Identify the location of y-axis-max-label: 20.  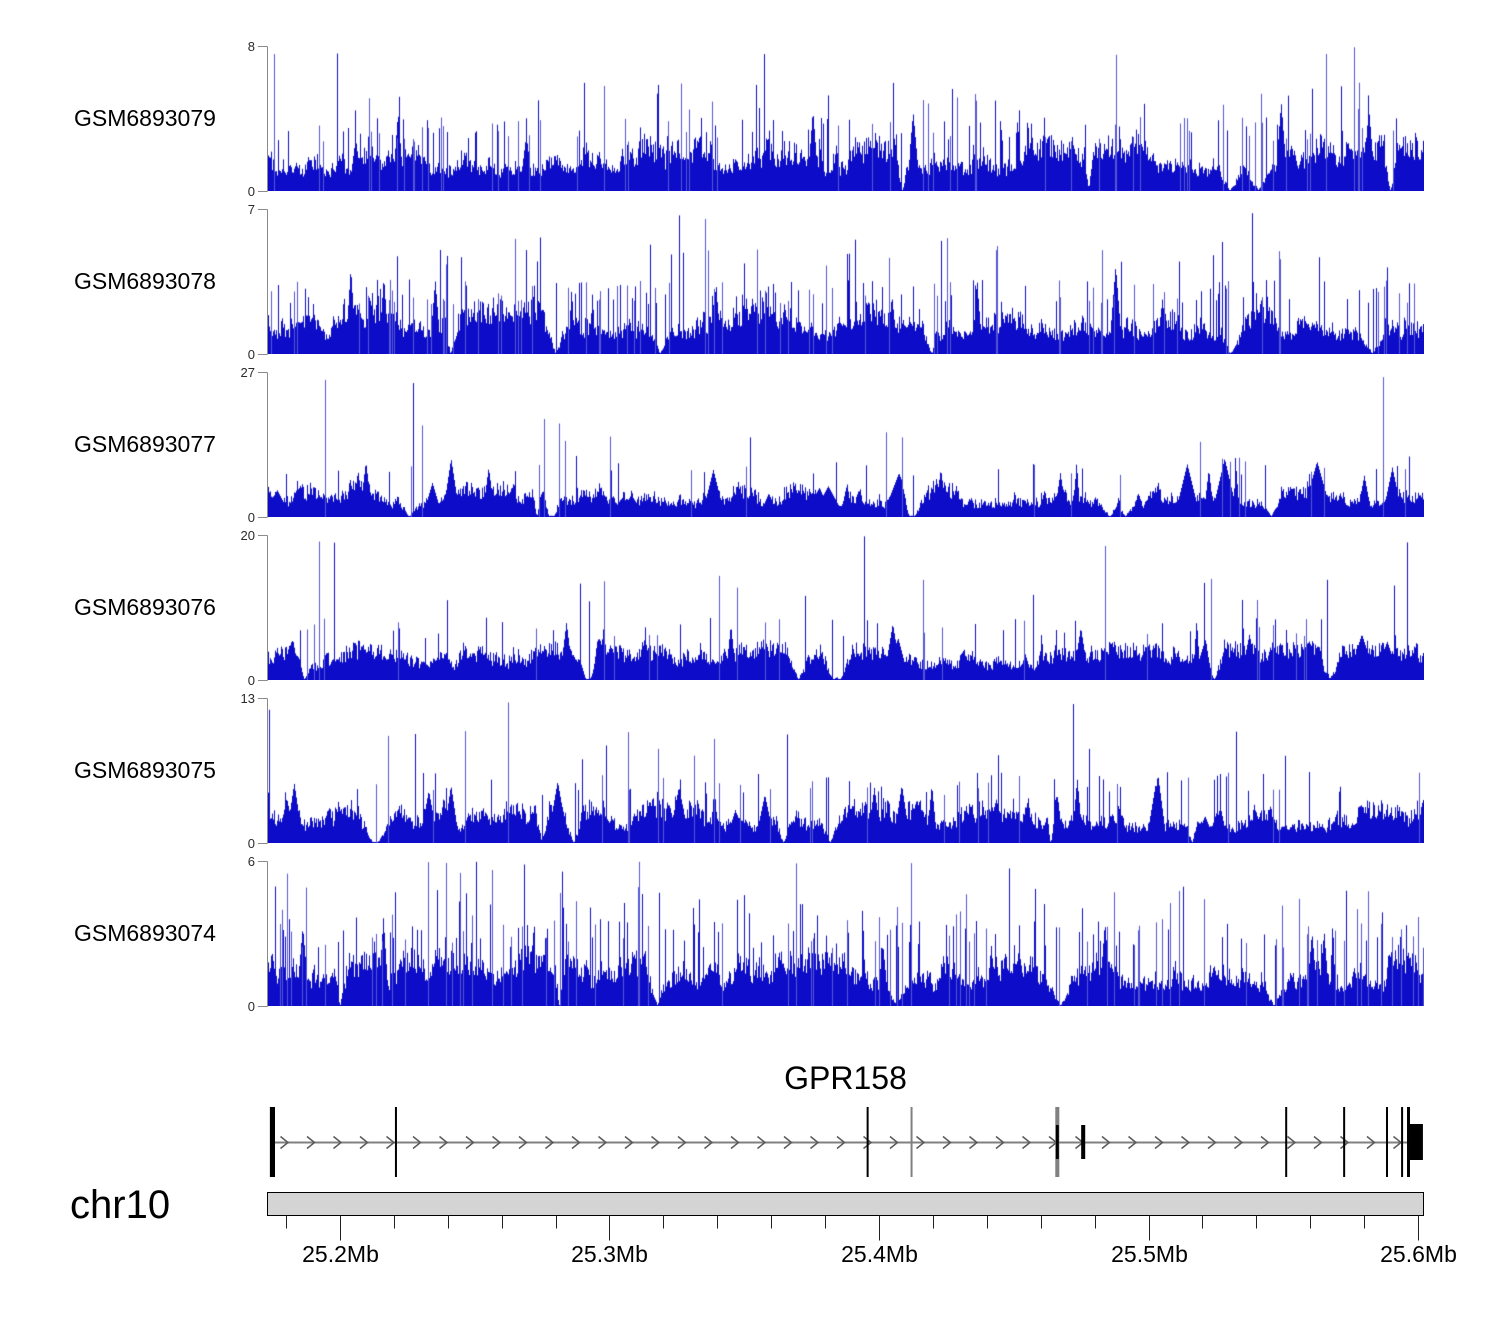
(248, 535).